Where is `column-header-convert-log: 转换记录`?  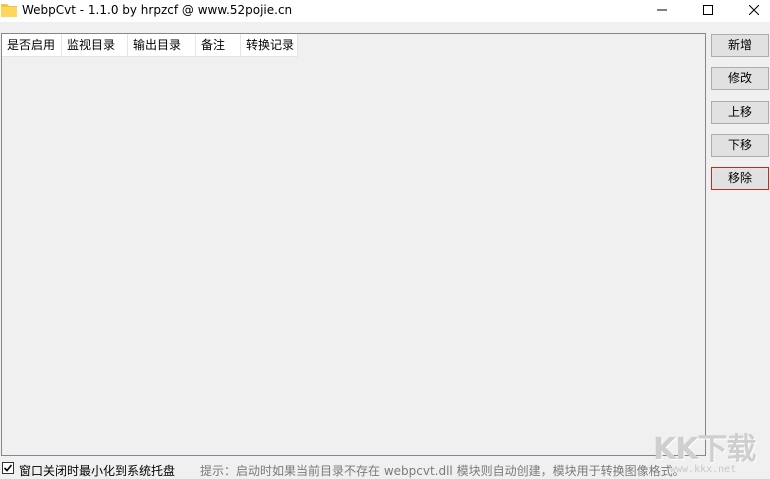 column-header-convert-log: 转换记录 is located at coordinates (269, 45).